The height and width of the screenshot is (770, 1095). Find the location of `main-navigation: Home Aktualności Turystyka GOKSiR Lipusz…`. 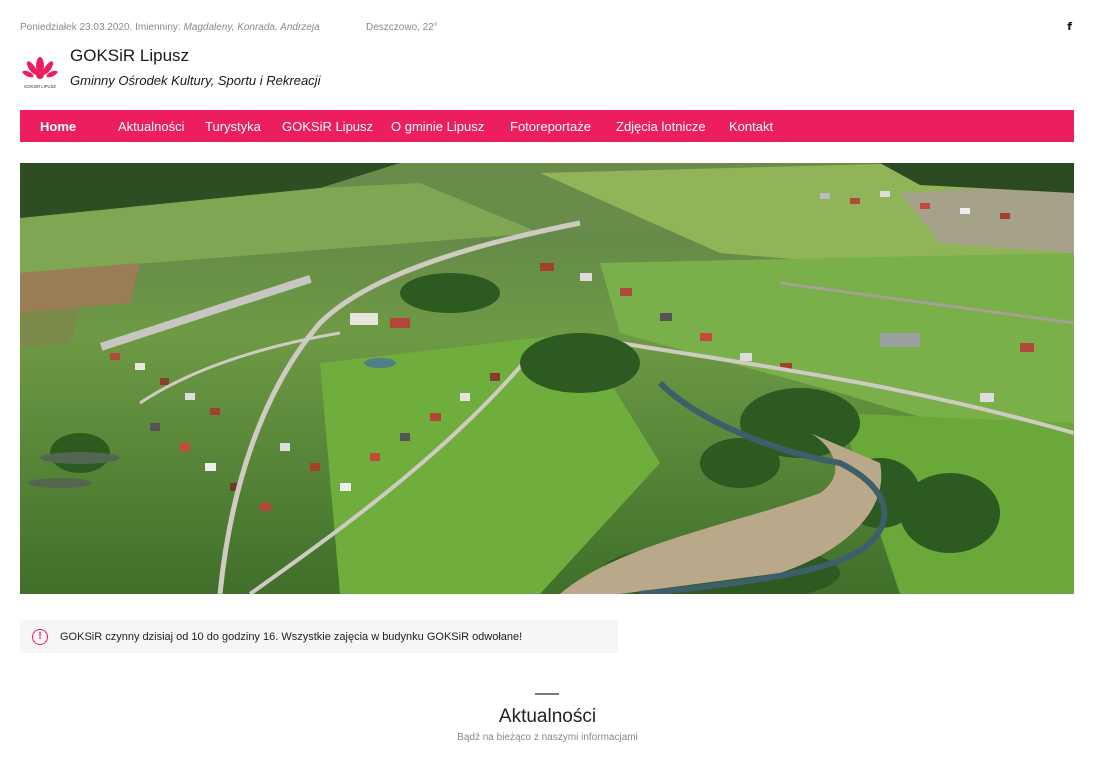

main-navigation: Home Aktualności Turystyka GOKSiR Lipusz… is located at coordinates (547, 126).